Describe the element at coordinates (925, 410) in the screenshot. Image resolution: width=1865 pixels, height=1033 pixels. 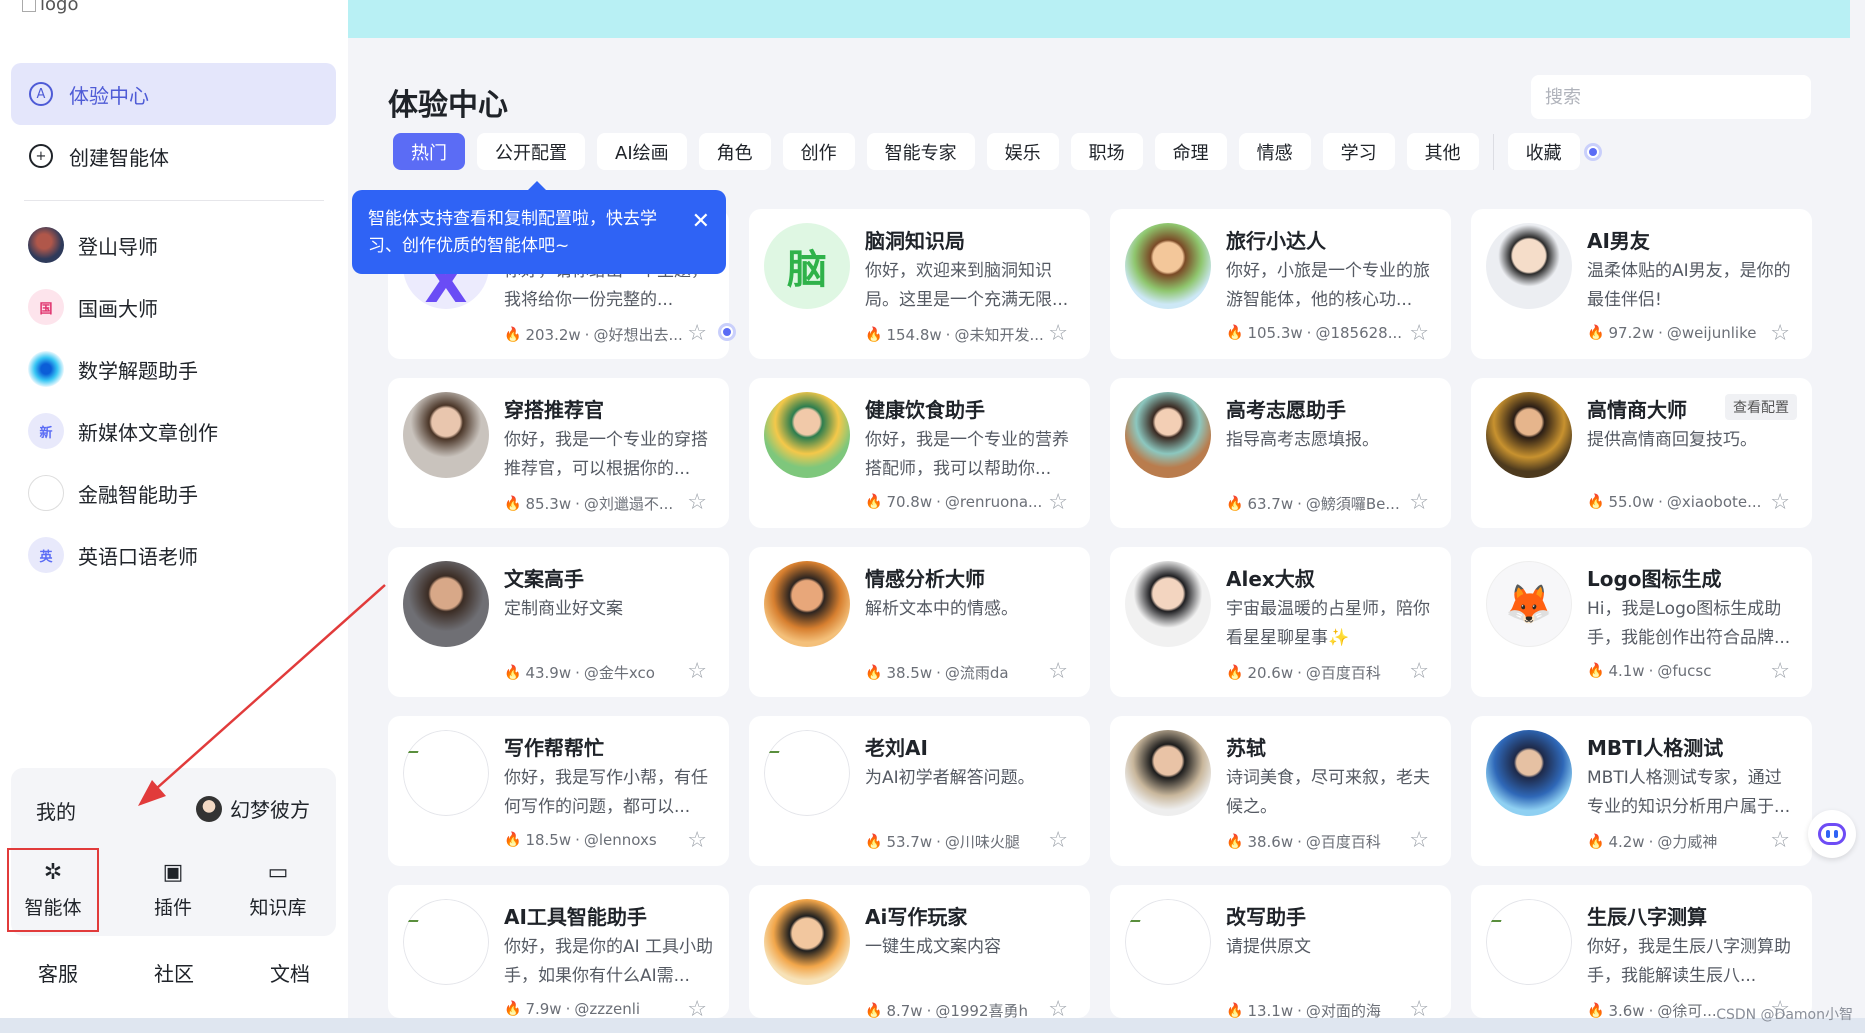
I see `agent-title: 健康饮食助手` at that location.